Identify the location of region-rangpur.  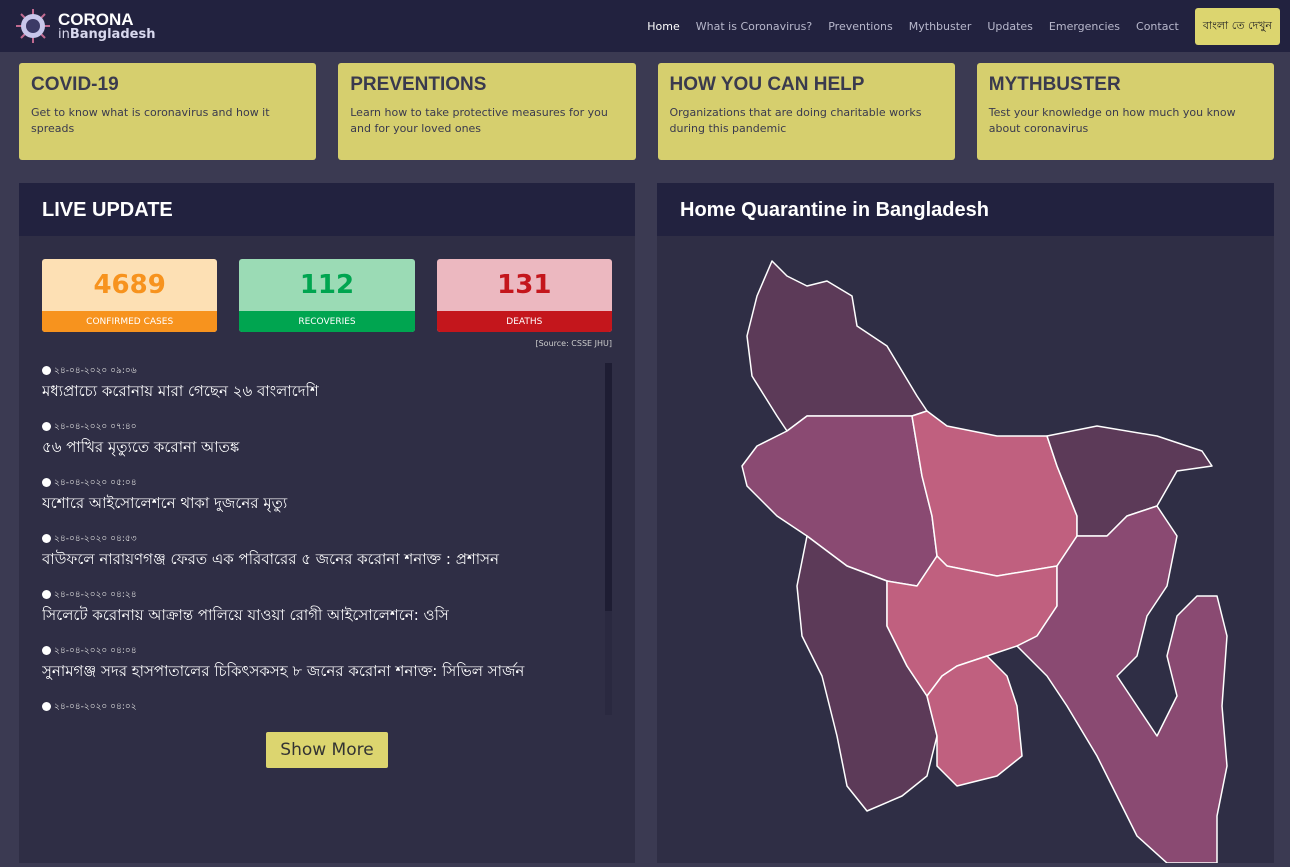
(837, 346).